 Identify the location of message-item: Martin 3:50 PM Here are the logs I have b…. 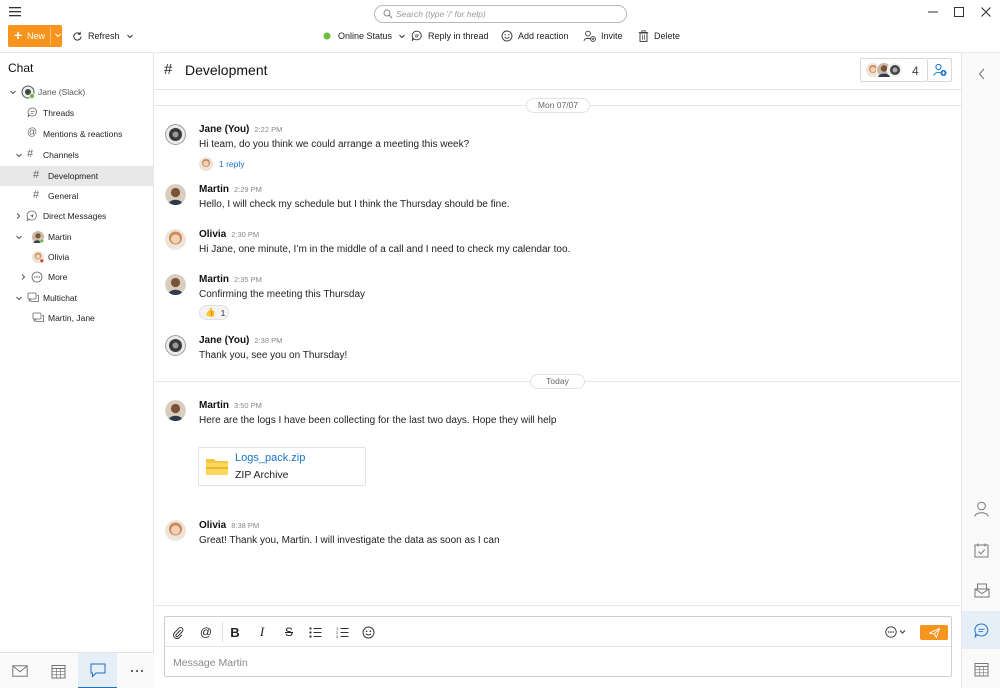
(555, 445).